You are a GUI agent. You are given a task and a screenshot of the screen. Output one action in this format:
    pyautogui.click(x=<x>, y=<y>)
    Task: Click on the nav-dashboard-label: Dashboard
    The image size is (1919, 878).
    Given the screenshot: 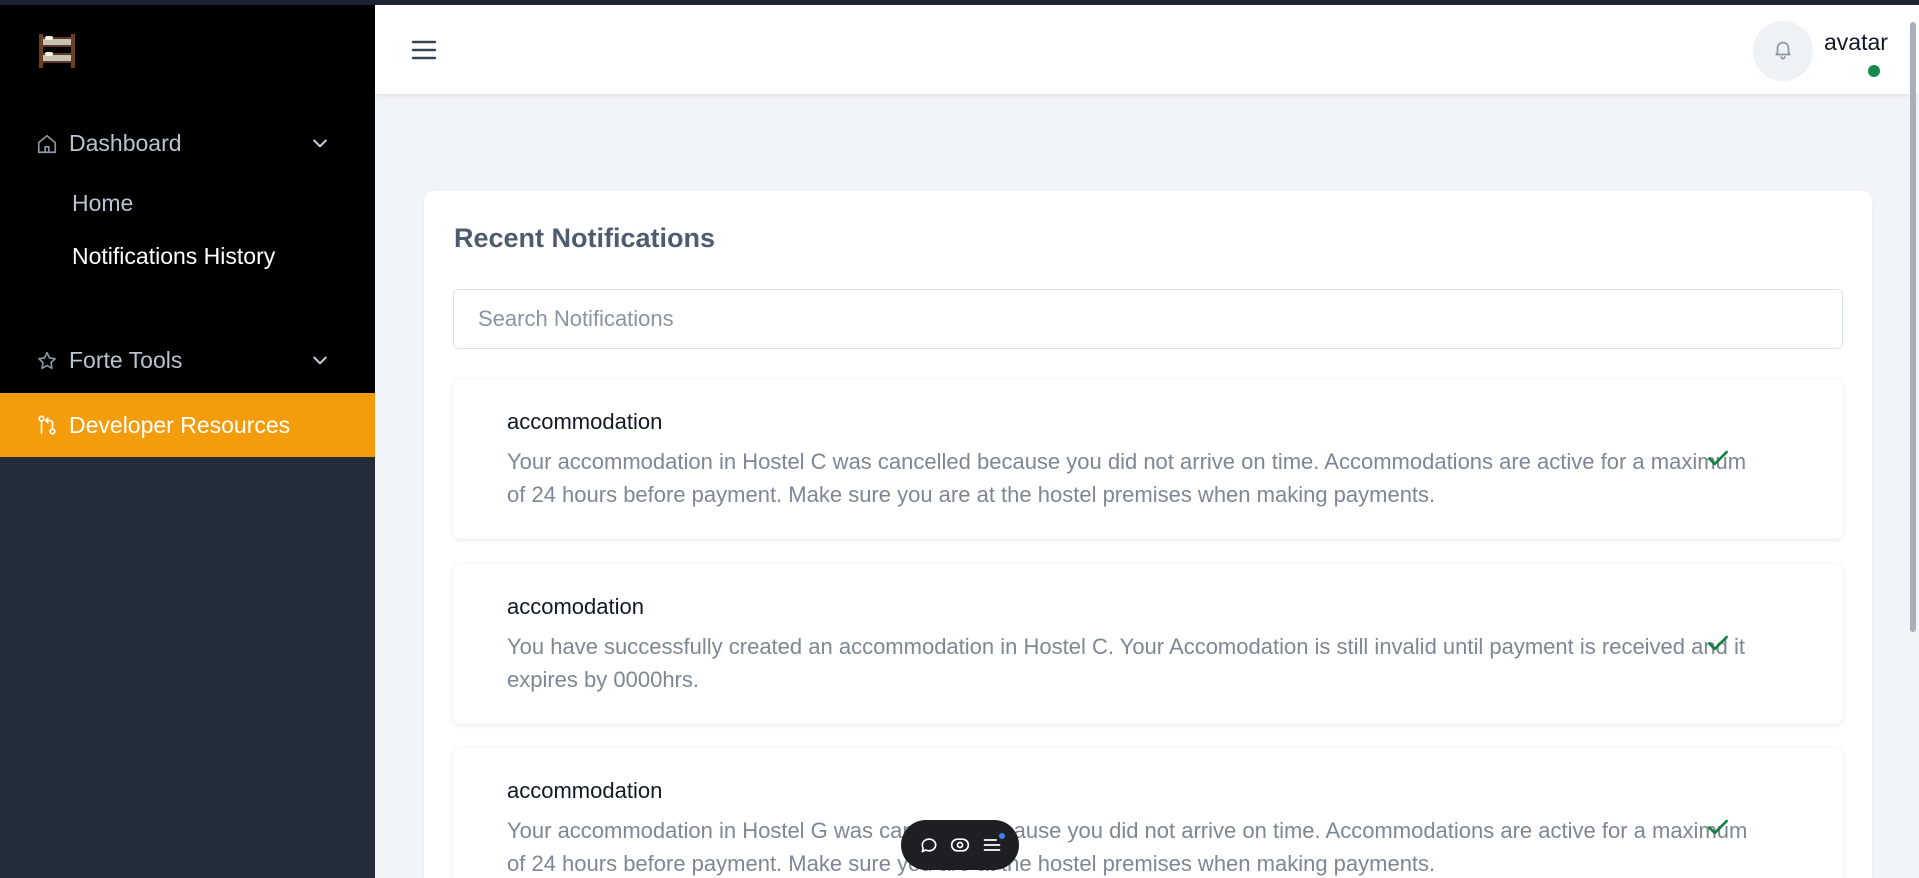 What is the action you would take?
    pyautogui.click(x=125, y=142)
    